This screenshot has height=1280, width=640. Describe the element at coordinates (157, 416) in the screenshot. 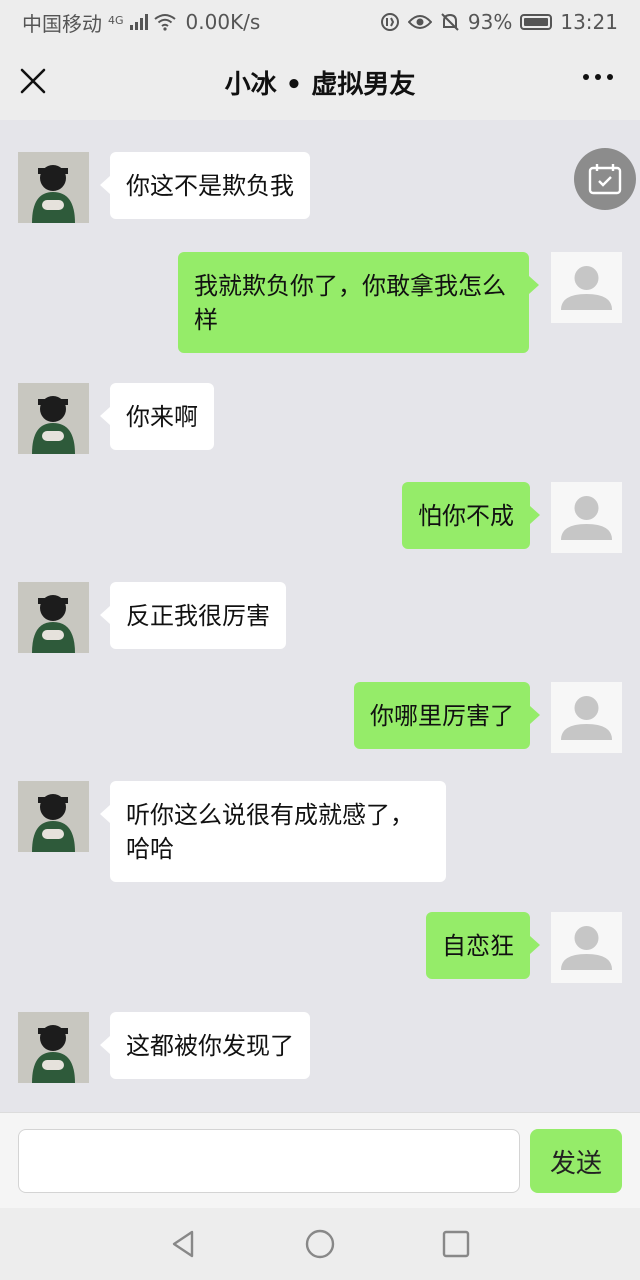

I see `message-bubble-bot: 你来啊` at that location.